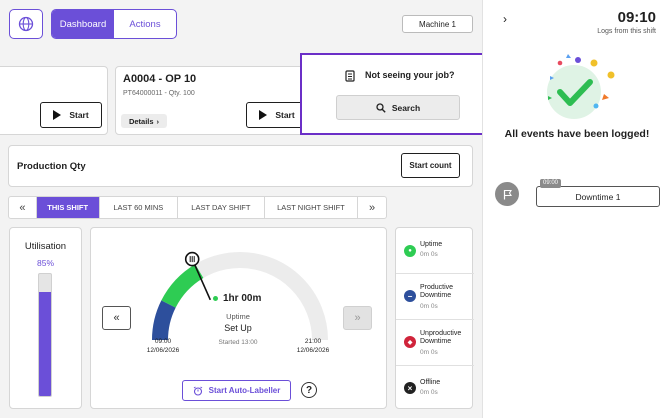 This screenshot has width=670, height=418. What do you see at coordinates (441, 337) in the screenshot?
I see `legend-name: Unproductive Downtime` at bounding box center [441, 337].